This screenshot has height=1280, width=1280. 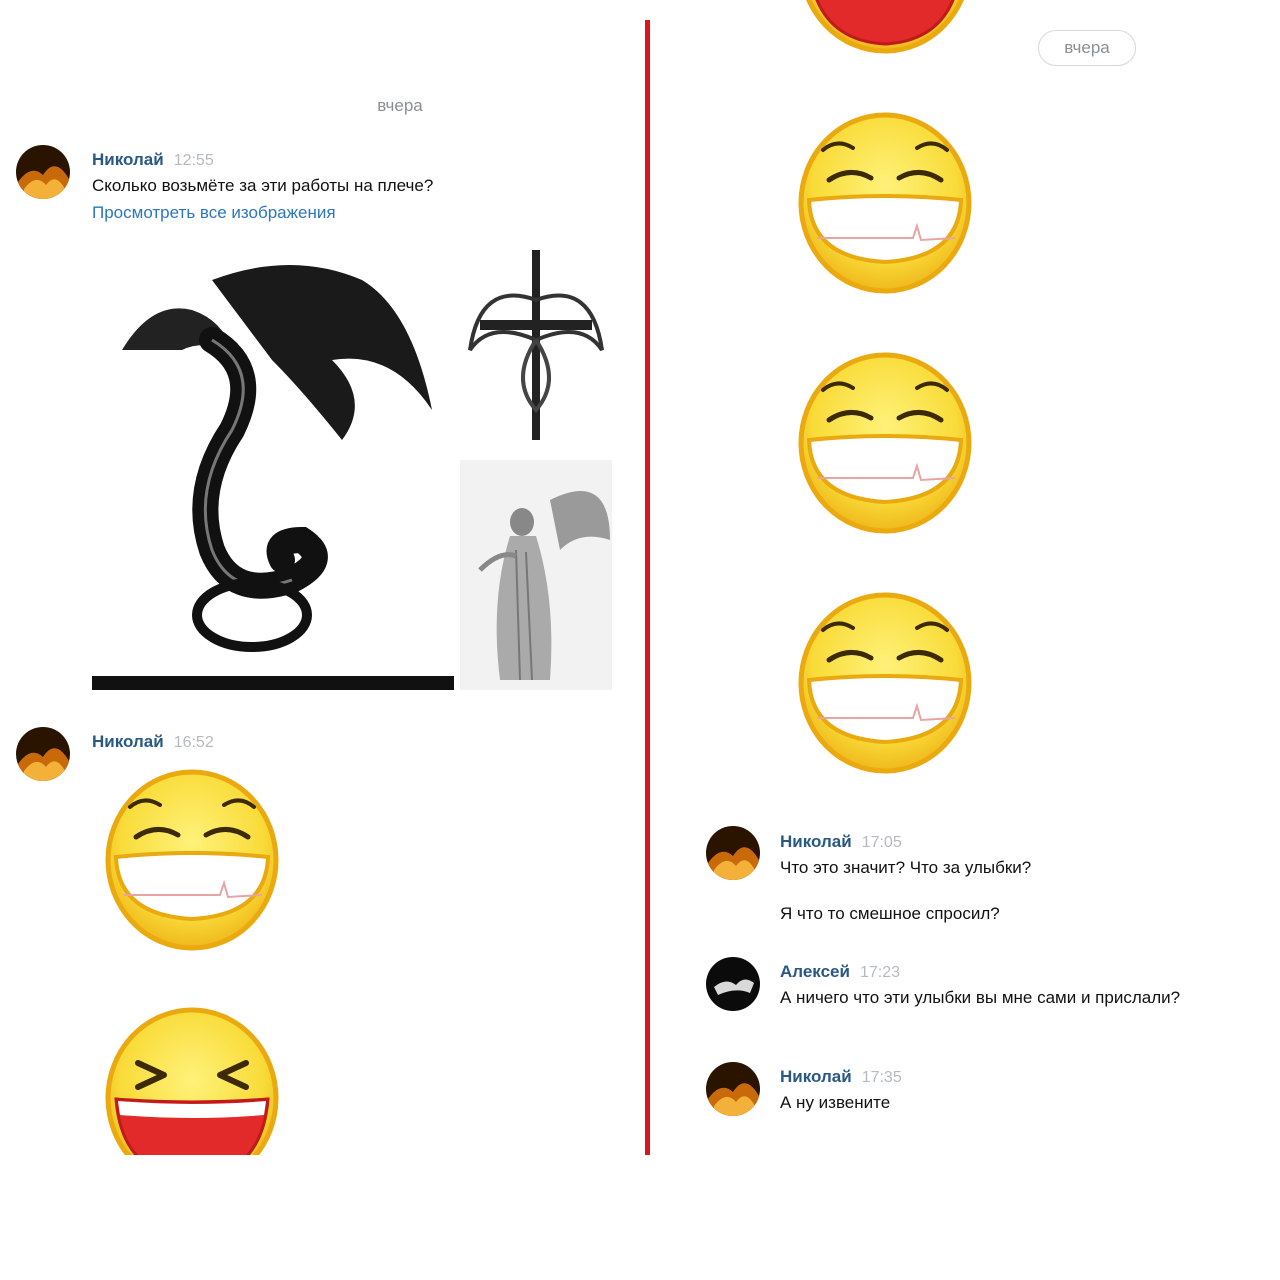 I want to click on view-all-images-link: Просмотреть все изображения, so click(x=214, y=213).